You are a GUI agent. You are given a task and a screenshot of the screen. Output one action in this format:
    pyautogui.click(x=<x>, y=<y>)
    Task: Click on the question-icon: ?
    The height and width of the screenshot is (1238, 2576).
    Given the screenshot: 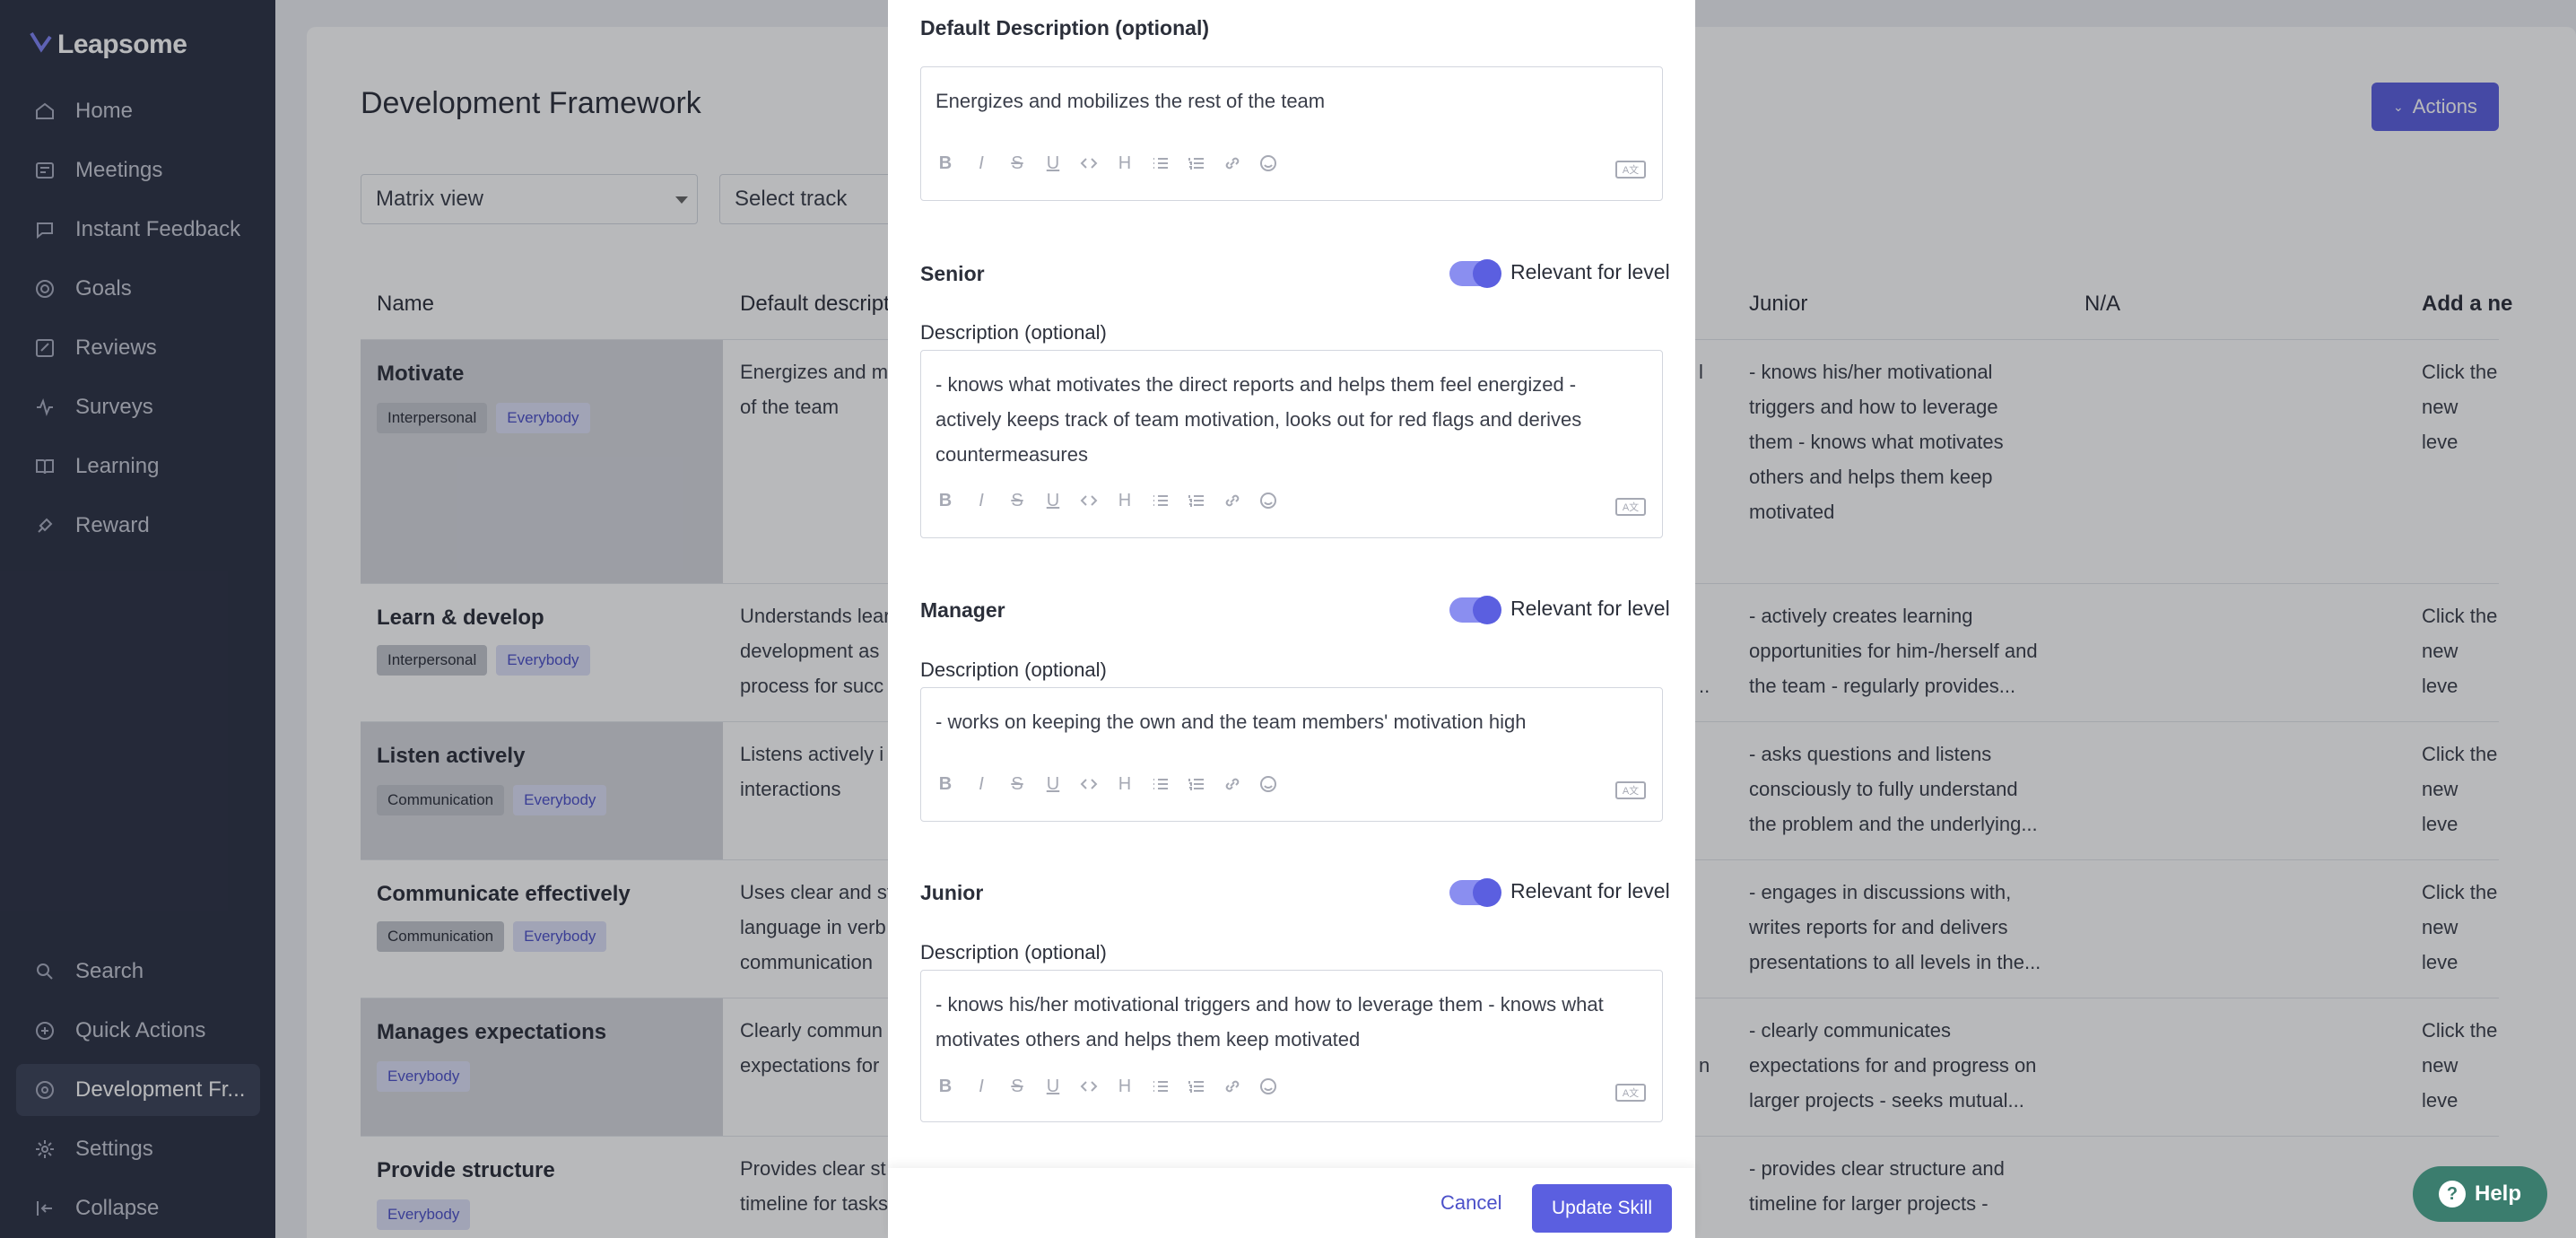 What is the action you would take?
    pyautogui.click(x=2452, y=1194)
    